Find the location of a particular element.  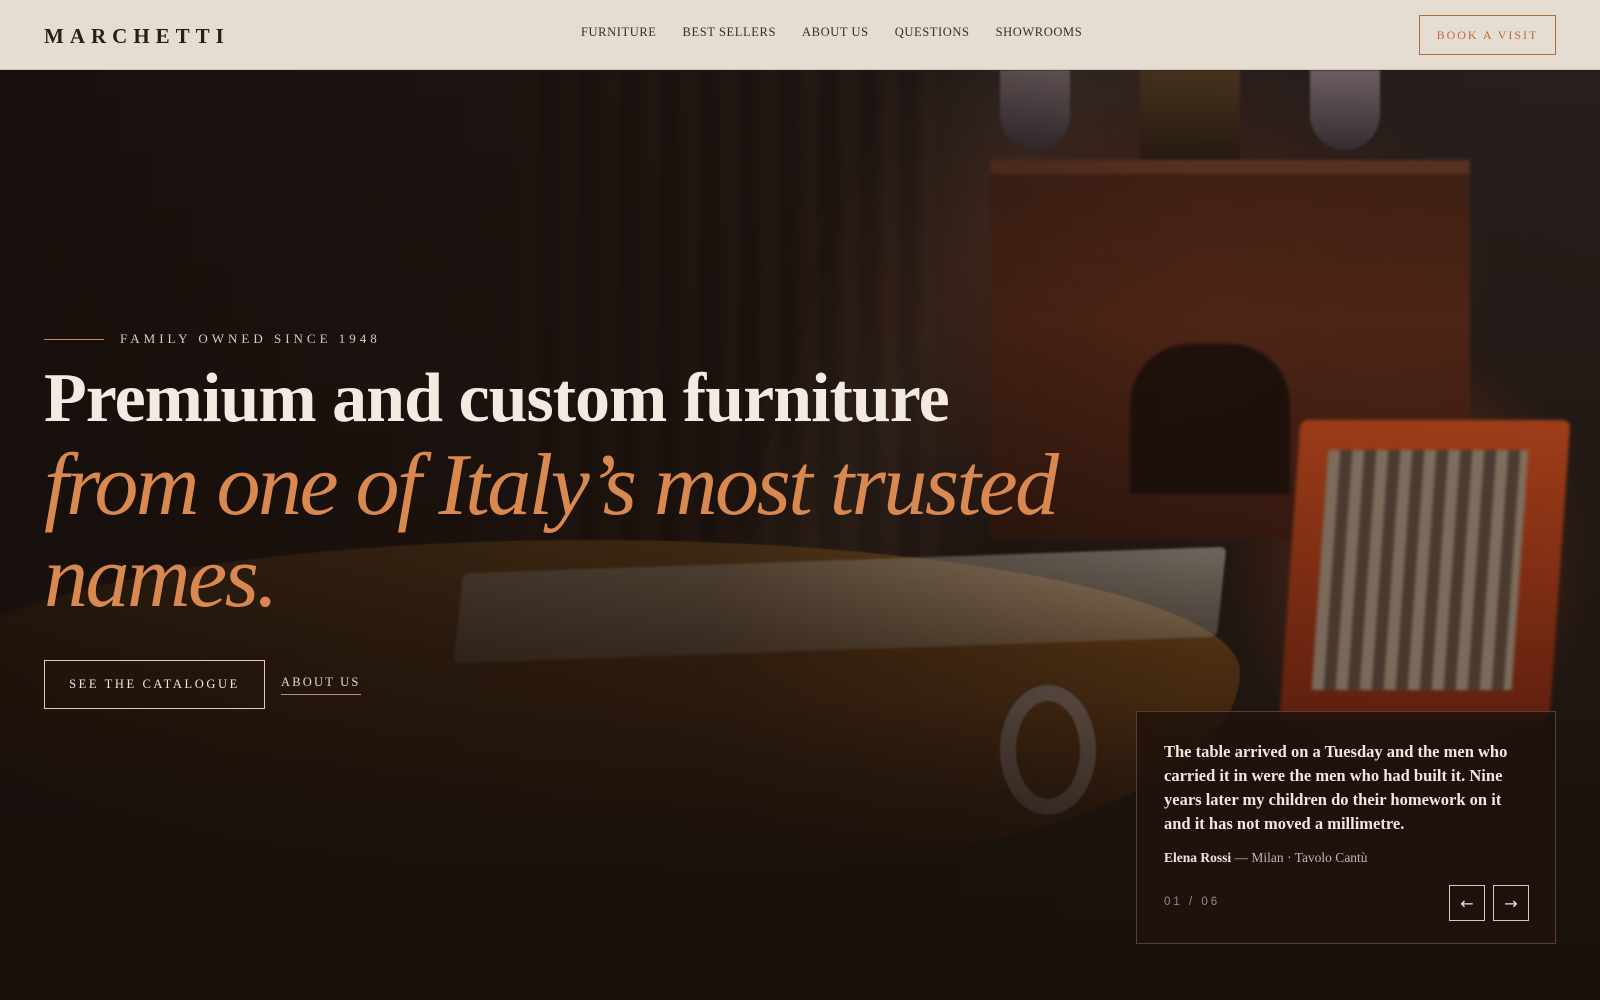

next-testimonial-button: → is located at coordinates (1511, 903).